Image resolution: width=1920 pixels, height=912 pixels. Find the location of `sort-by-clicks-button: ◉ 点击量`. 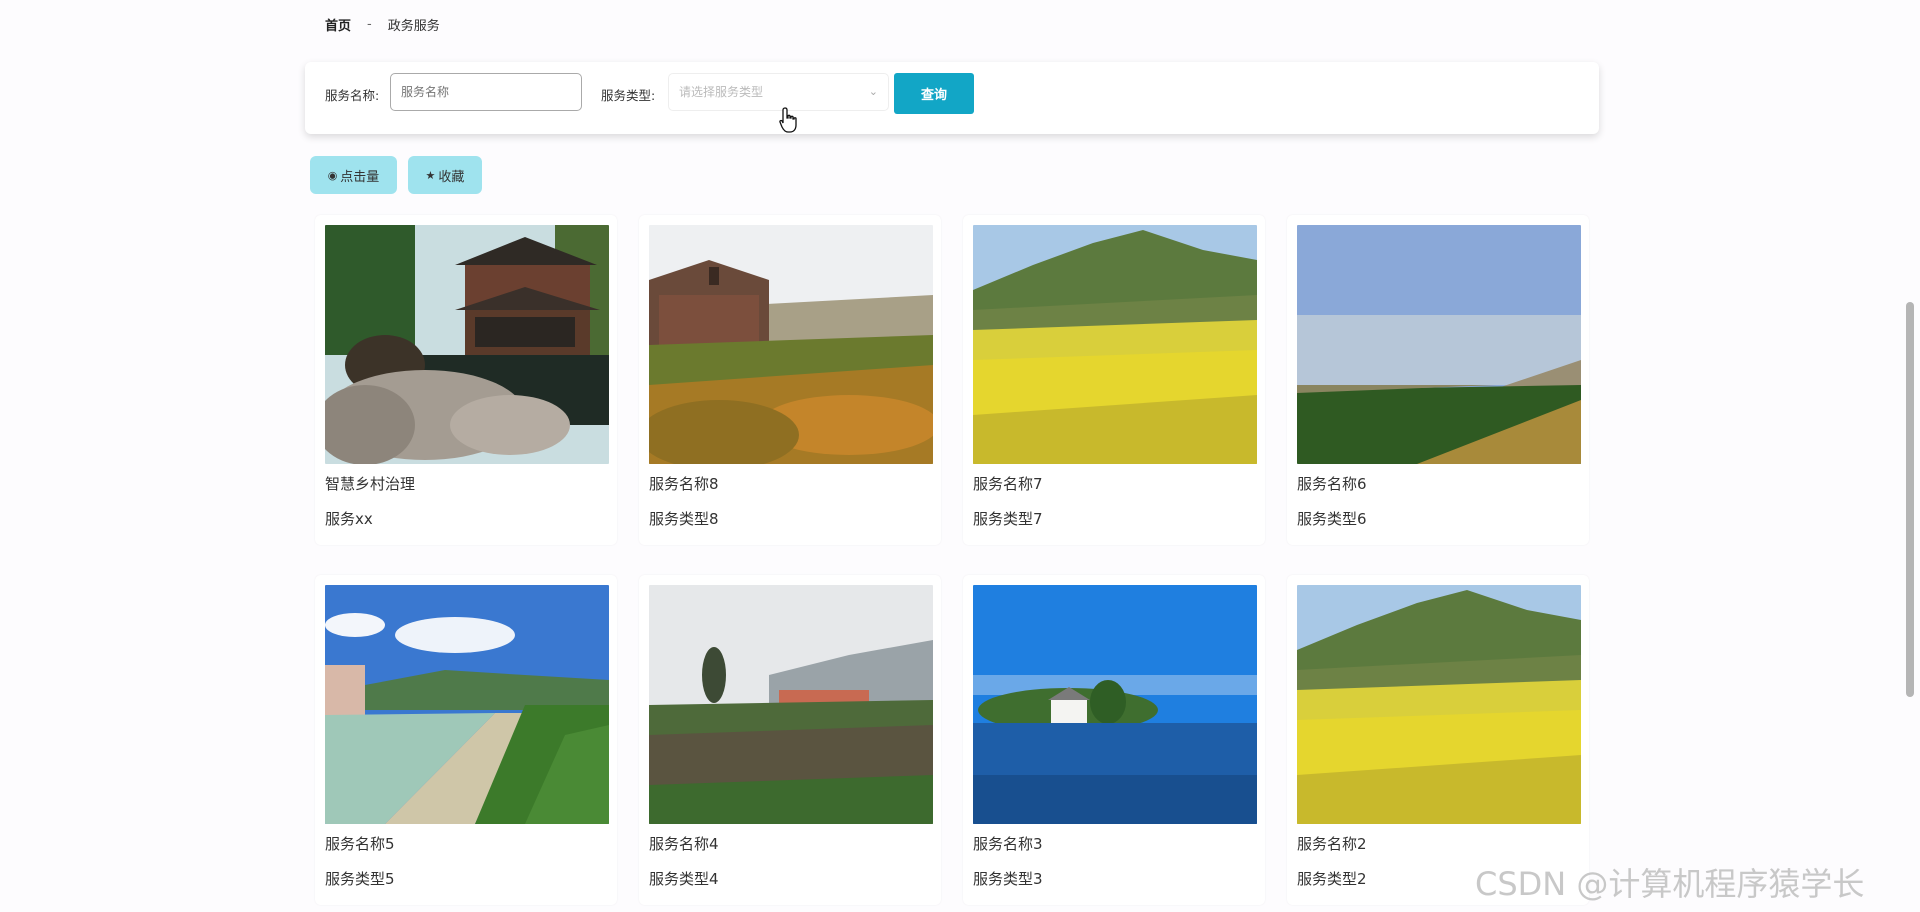

sort-by-clicks-button: ◉ 点击量 is located at coordinates (353, 175).